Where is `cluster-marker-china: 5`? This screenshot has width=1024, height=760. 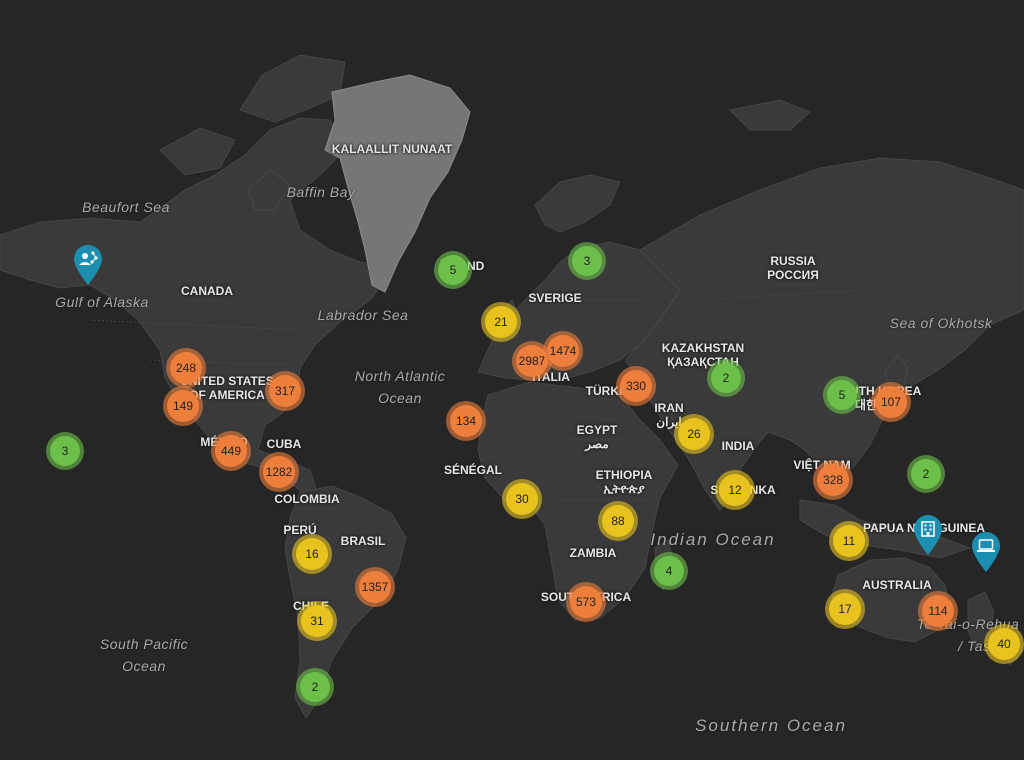 cluster-marker-china: 5 is located at coordinates (842, 395).